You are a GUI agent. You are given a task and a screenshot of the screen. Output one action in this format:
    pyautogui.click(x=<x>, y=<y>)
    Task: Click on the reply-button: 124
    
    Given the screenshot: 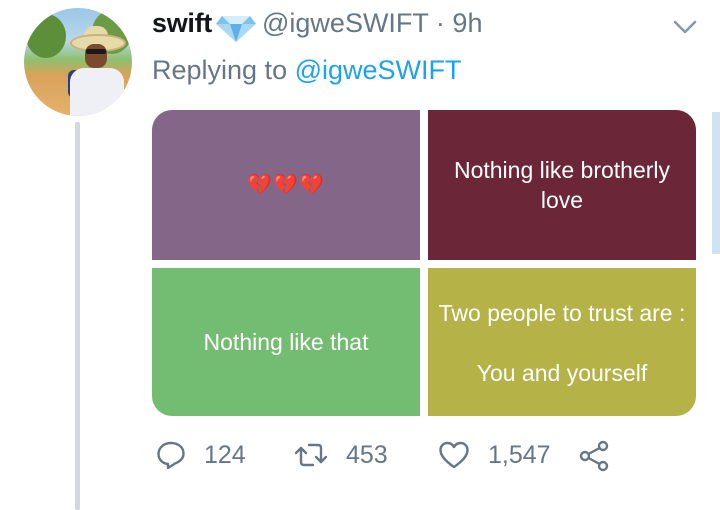 What is the action you would take?
    pyautogui.click(x=201, y=455)
    